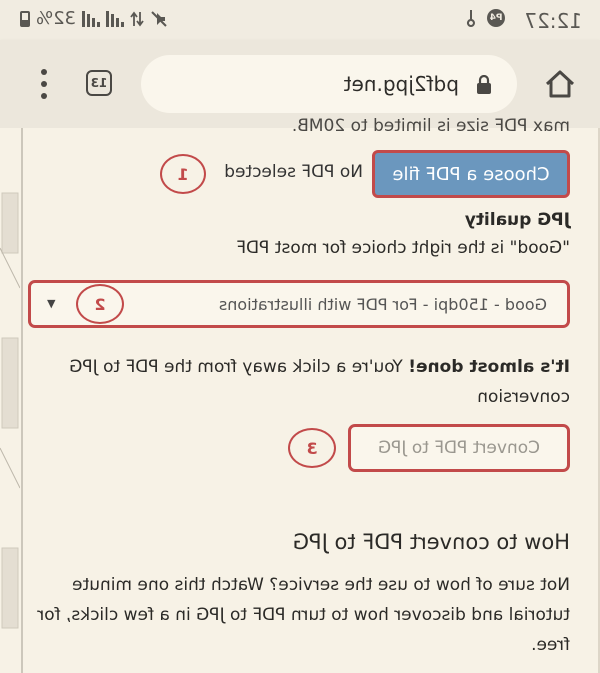 The image size is (600, 673). Describe the element at coordinates (99, 83) in the screenshot. I see `tab-switcher-button: 13` at that location.